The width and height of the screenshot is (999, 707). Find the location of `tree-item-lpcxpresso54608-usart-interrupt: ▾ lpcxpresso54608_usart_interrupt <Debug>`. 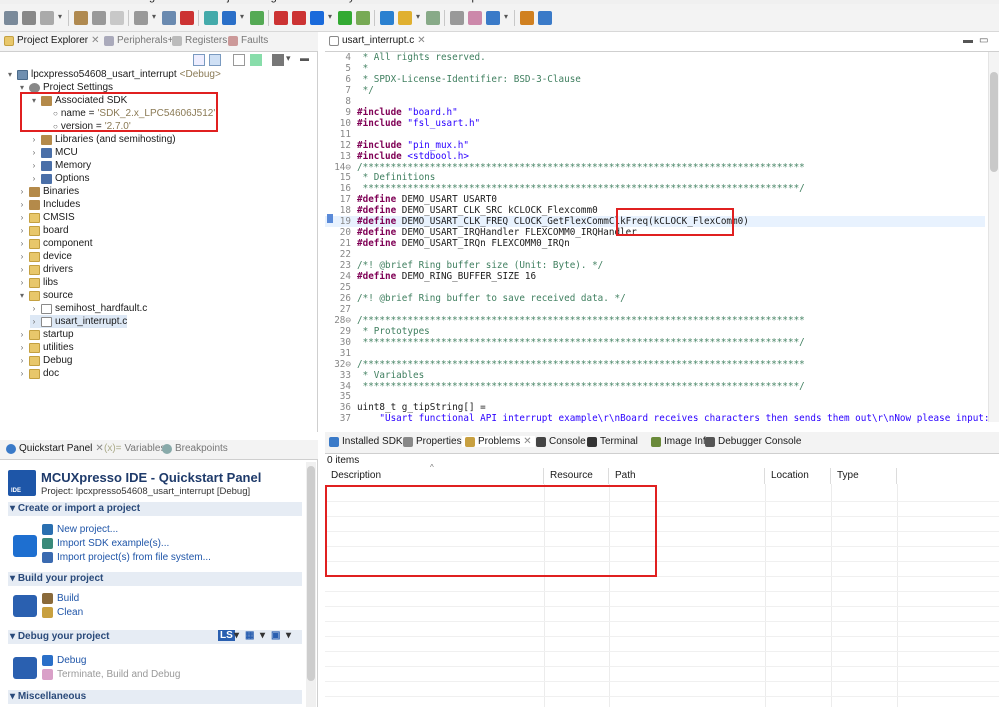

tree-item-lpcxpresso54608-usart-interrupt: ▾ lpcxpresso54608_usart_interrupt <Debug> is located at coordinates (113, 74).